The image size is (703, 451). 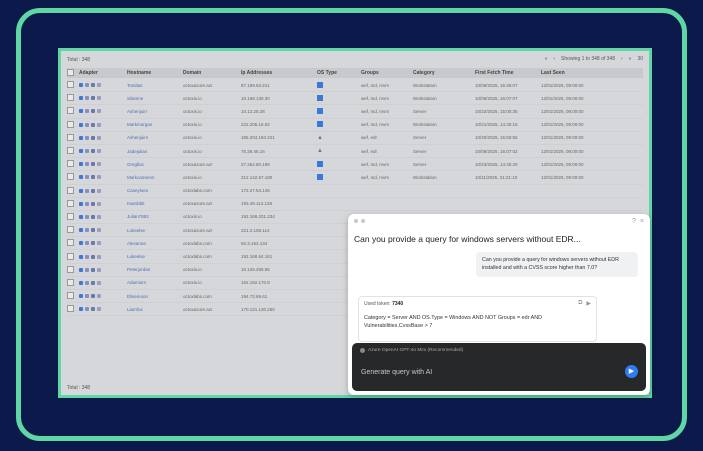 I want to click on table-row: Caseyloeo octoxlabs.com 172.27.54.146, so click(x=355, y=191).